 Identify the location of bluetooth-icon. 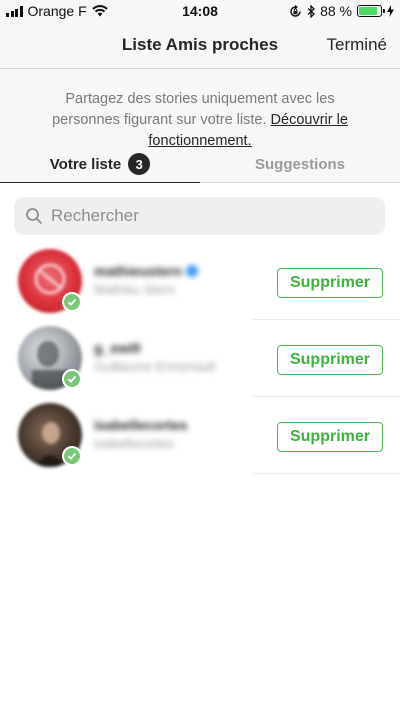
(311, 11).